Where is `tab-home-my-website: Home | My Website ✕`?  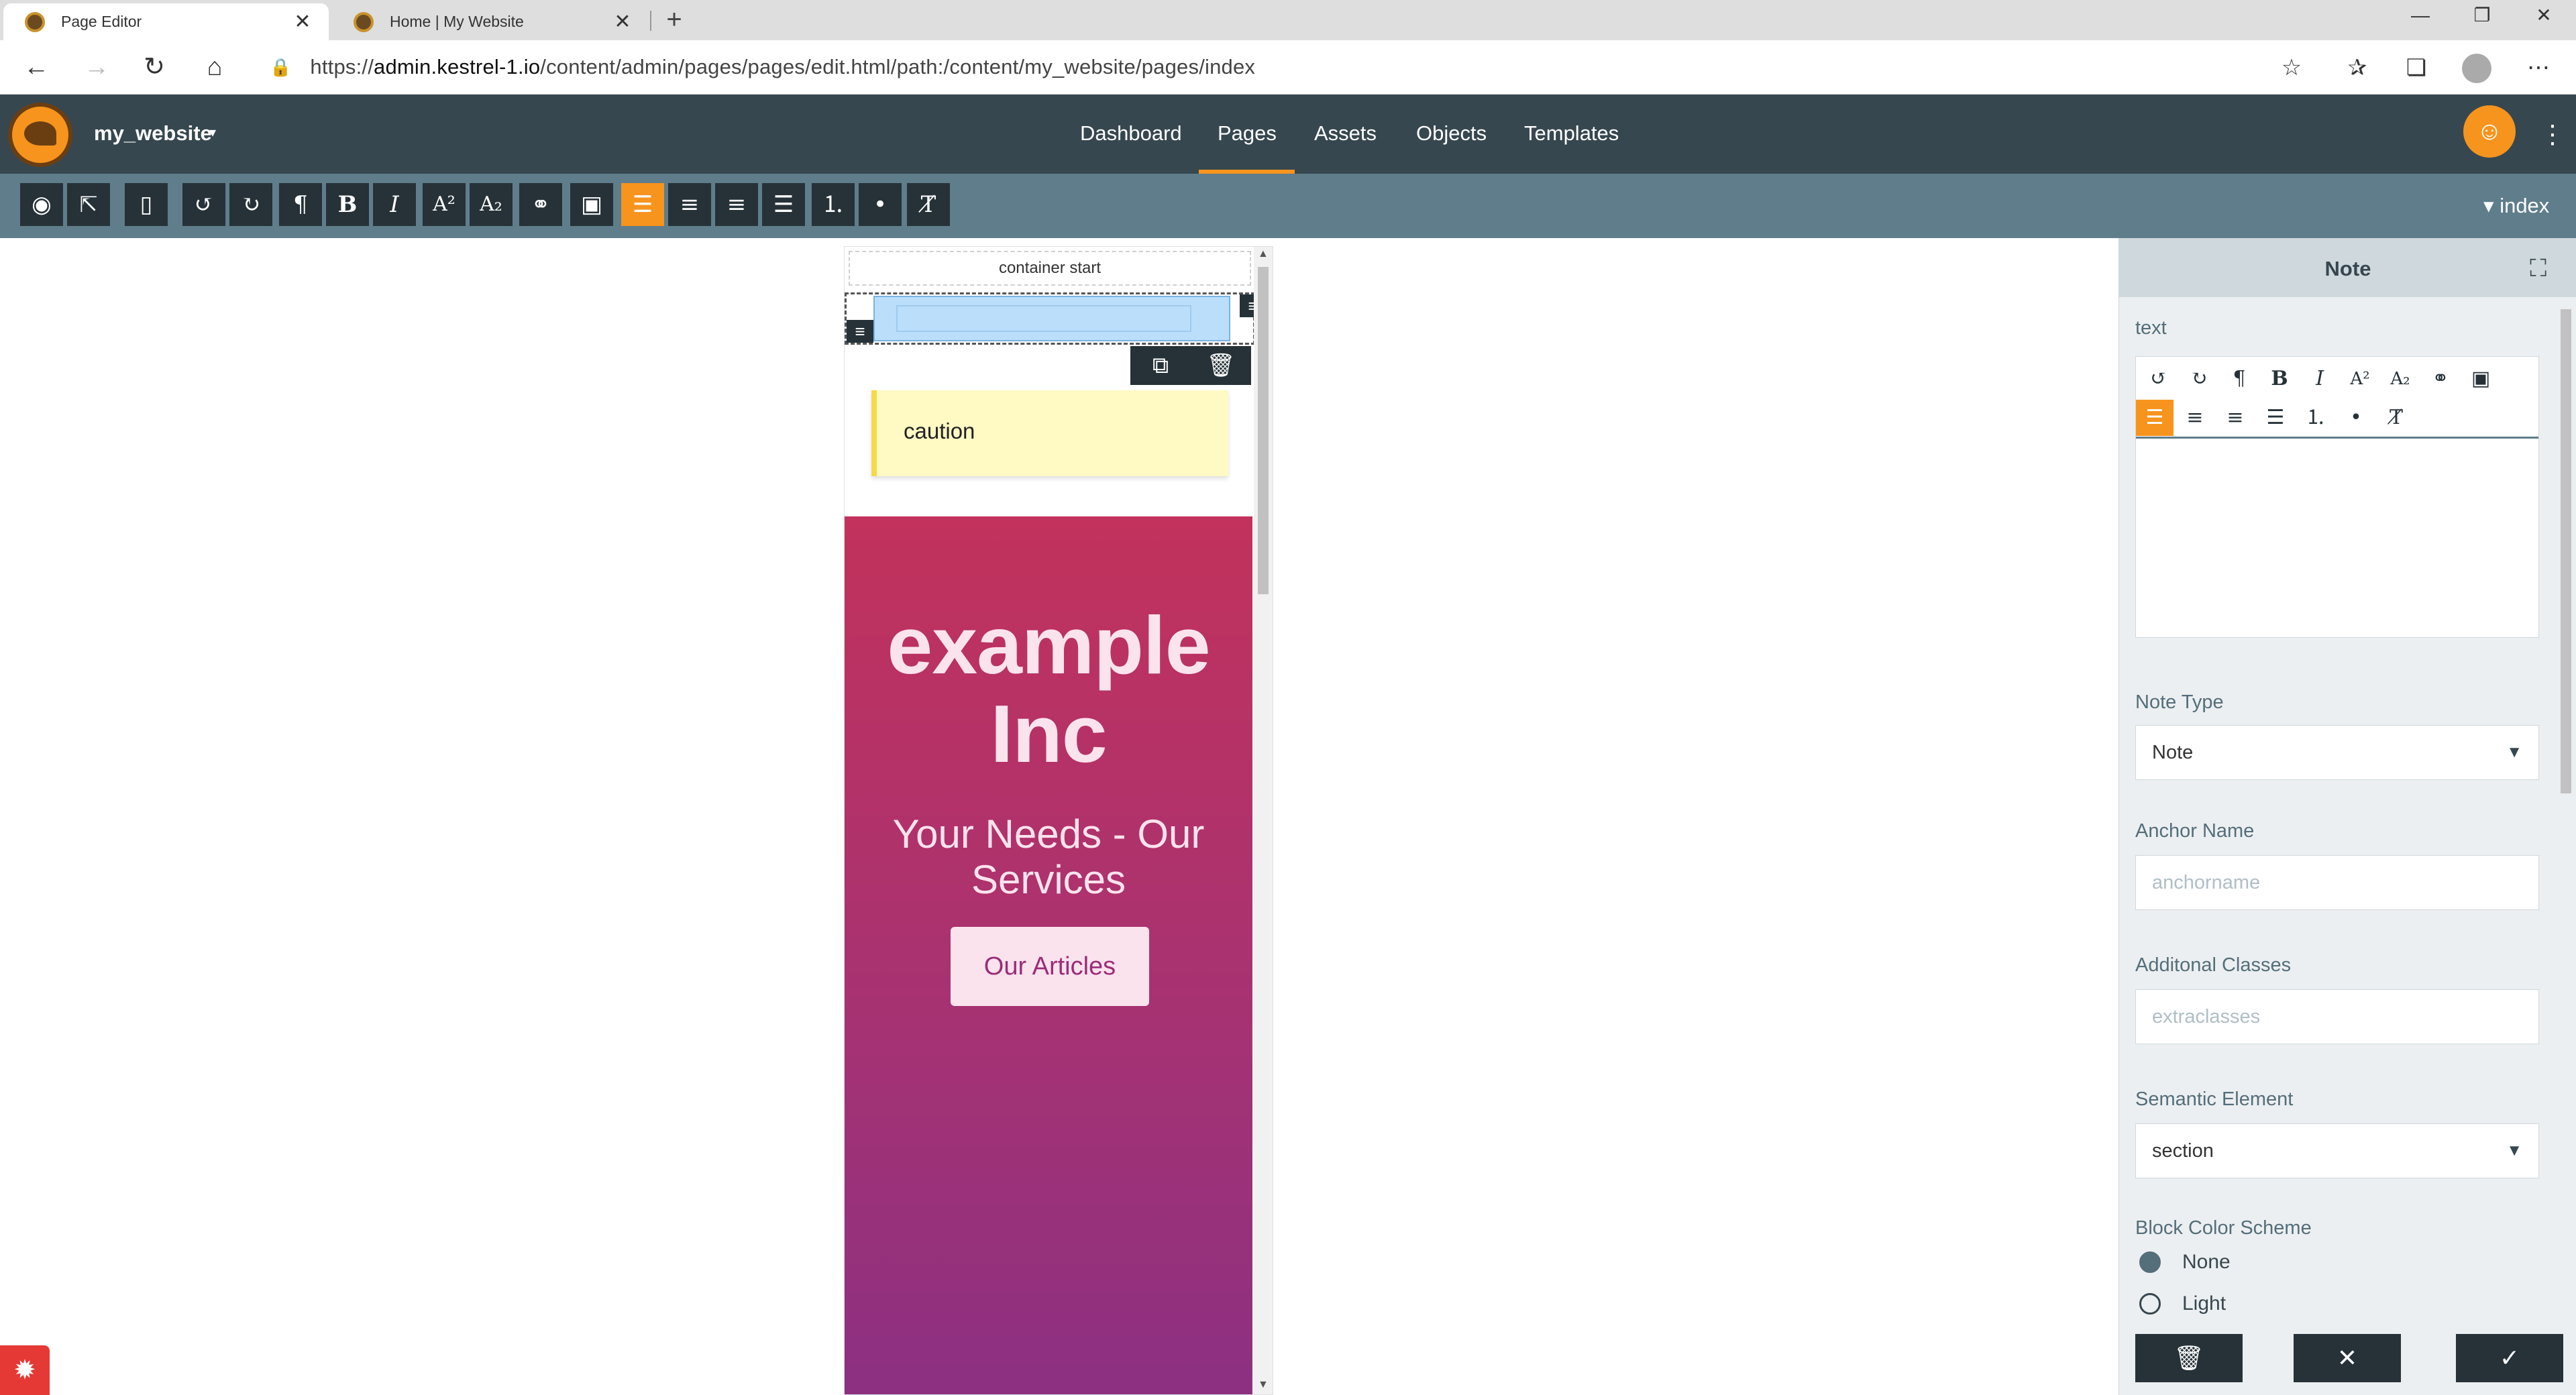
tab-home-my-website: Home | My Website ✕ is located at coordinates (490, 21).